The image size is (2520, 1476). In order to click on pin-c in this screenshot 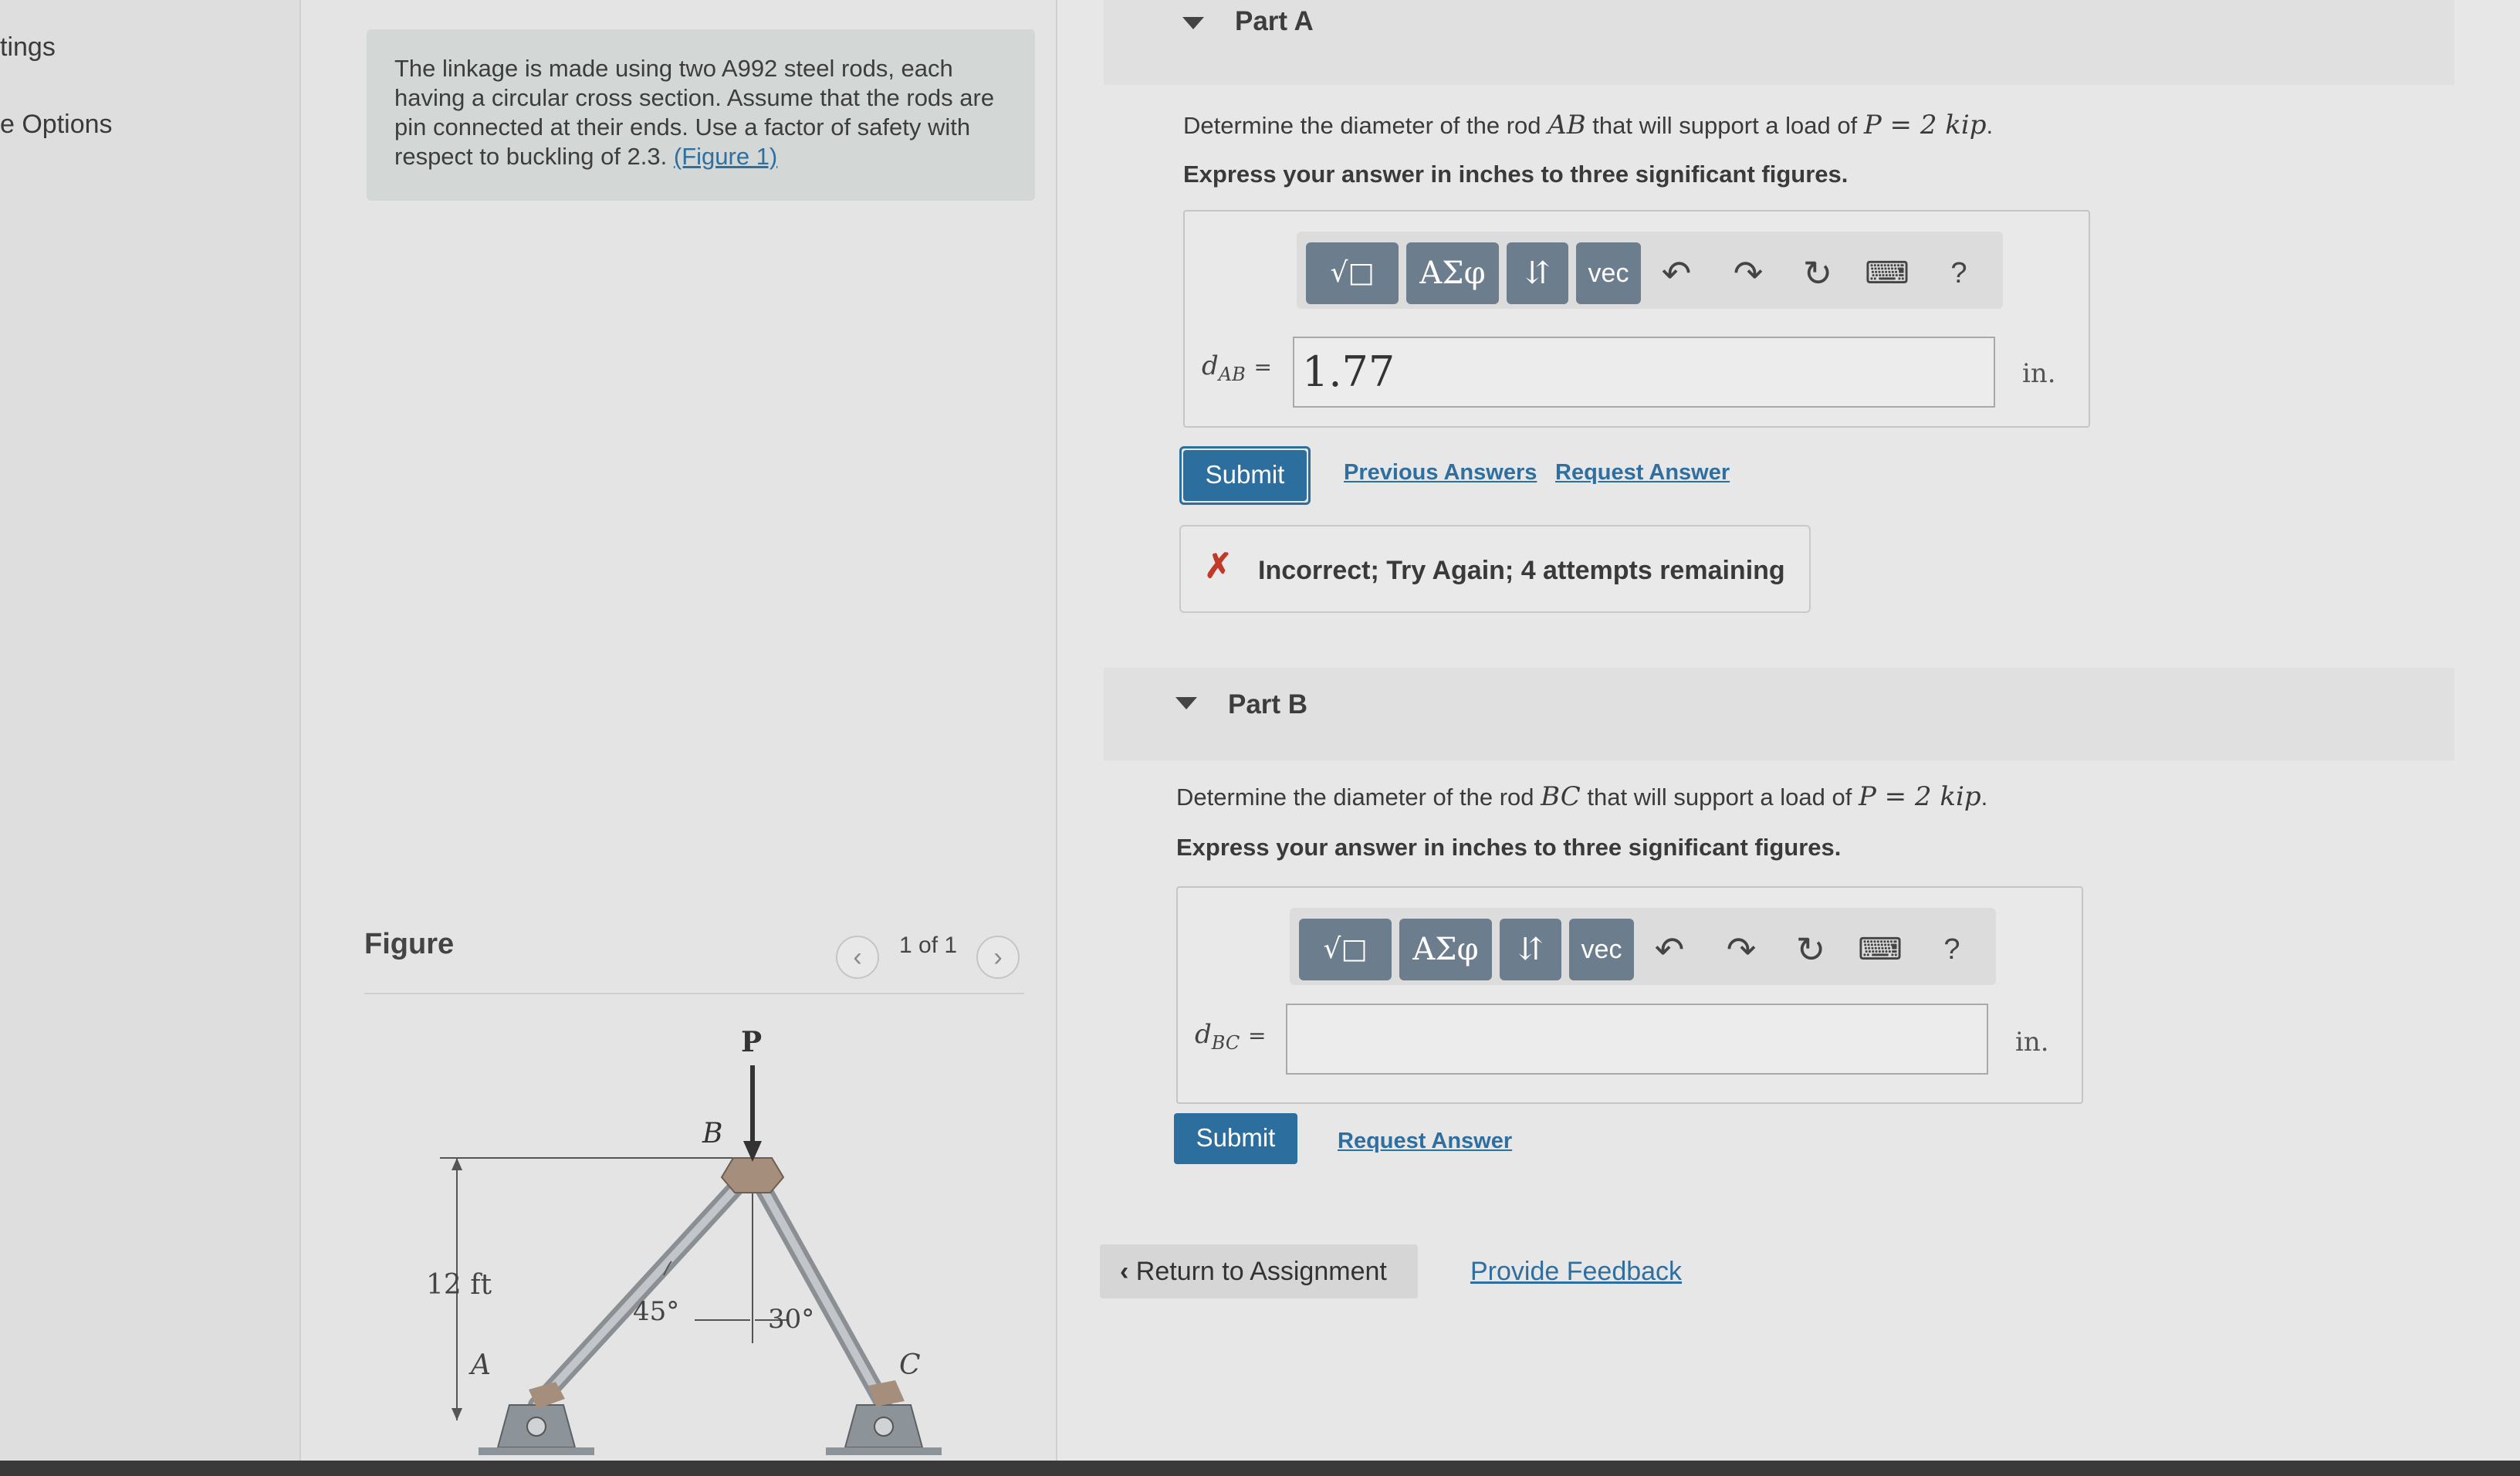, I will do `click(884, 1427)`.